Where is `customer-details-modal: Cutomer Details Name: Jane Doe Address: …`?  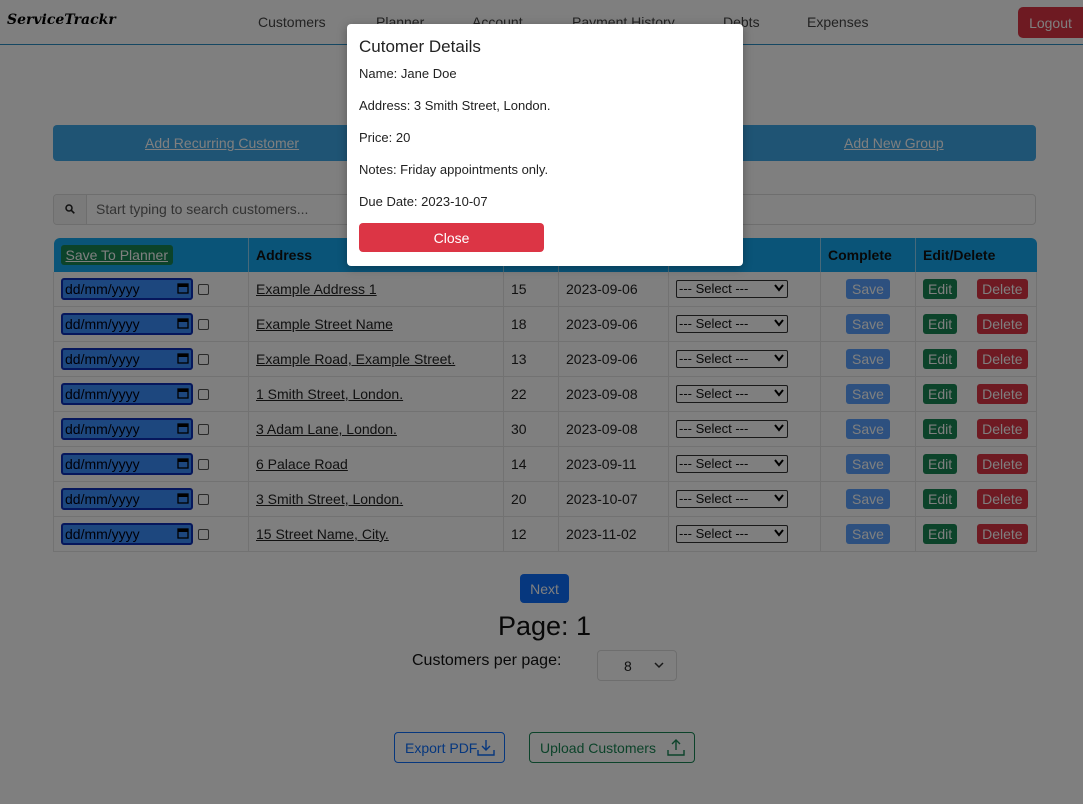 customer-details-modal: Cutomer Details Name: Jane Doe Address: … is located at coordinates (545, 145).